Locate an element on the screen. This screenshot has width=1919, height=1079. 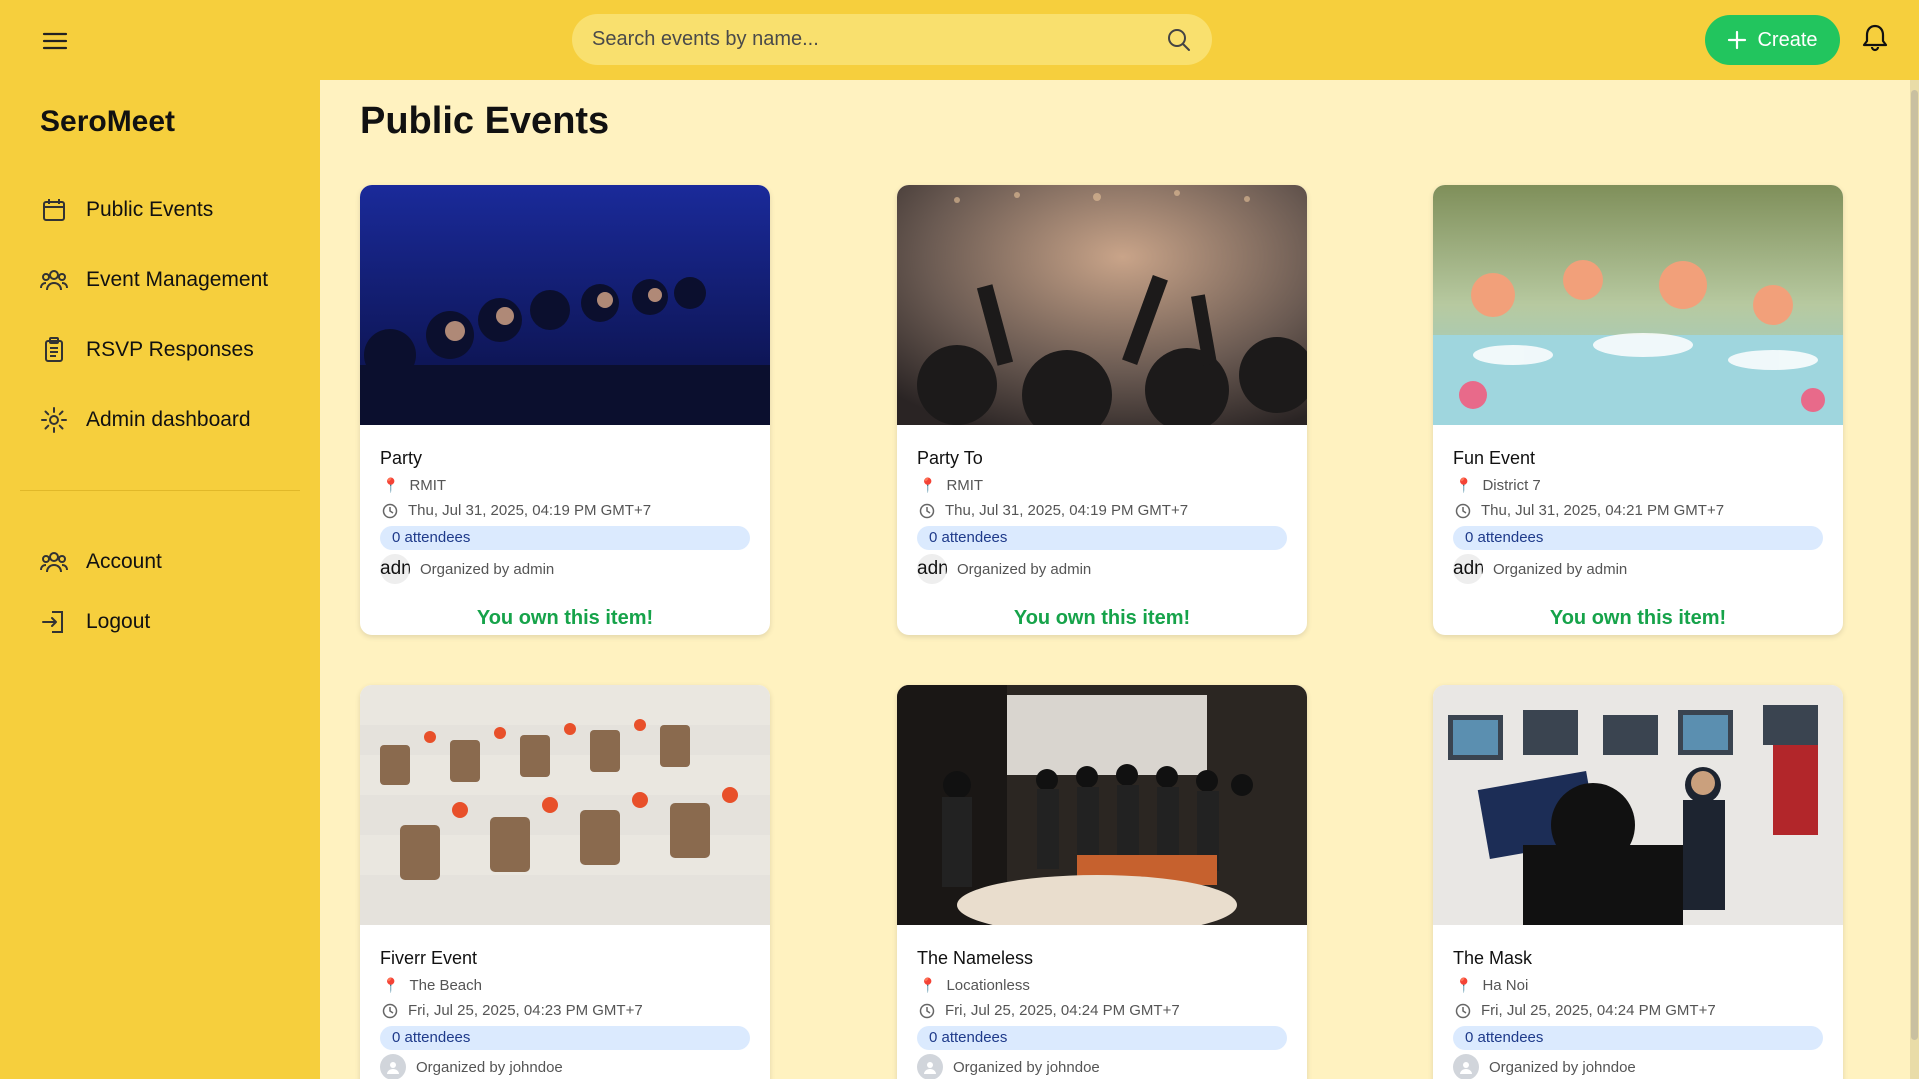
calendar-icon is located at coordinates (54, 210).